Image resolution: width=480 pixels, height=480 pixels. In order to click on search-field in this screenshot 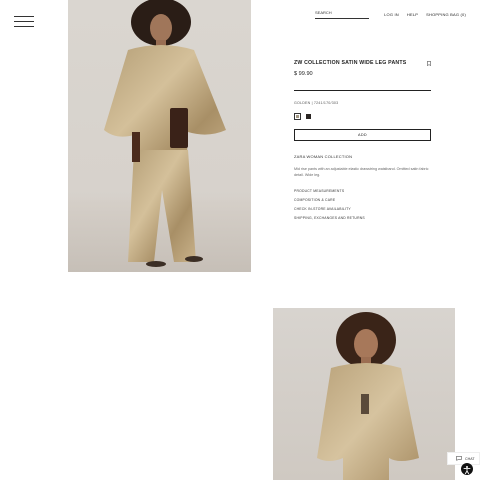, I will do `click(342, 14)`.